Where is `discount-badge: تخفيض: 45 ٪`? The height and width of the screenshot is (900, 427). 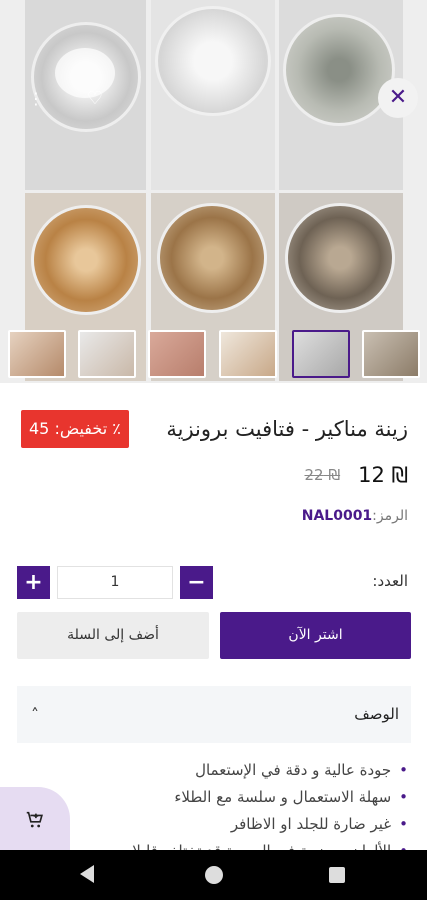
discount-badge: تخفيض: 45 ٪ is located at coordinates (75, 429).